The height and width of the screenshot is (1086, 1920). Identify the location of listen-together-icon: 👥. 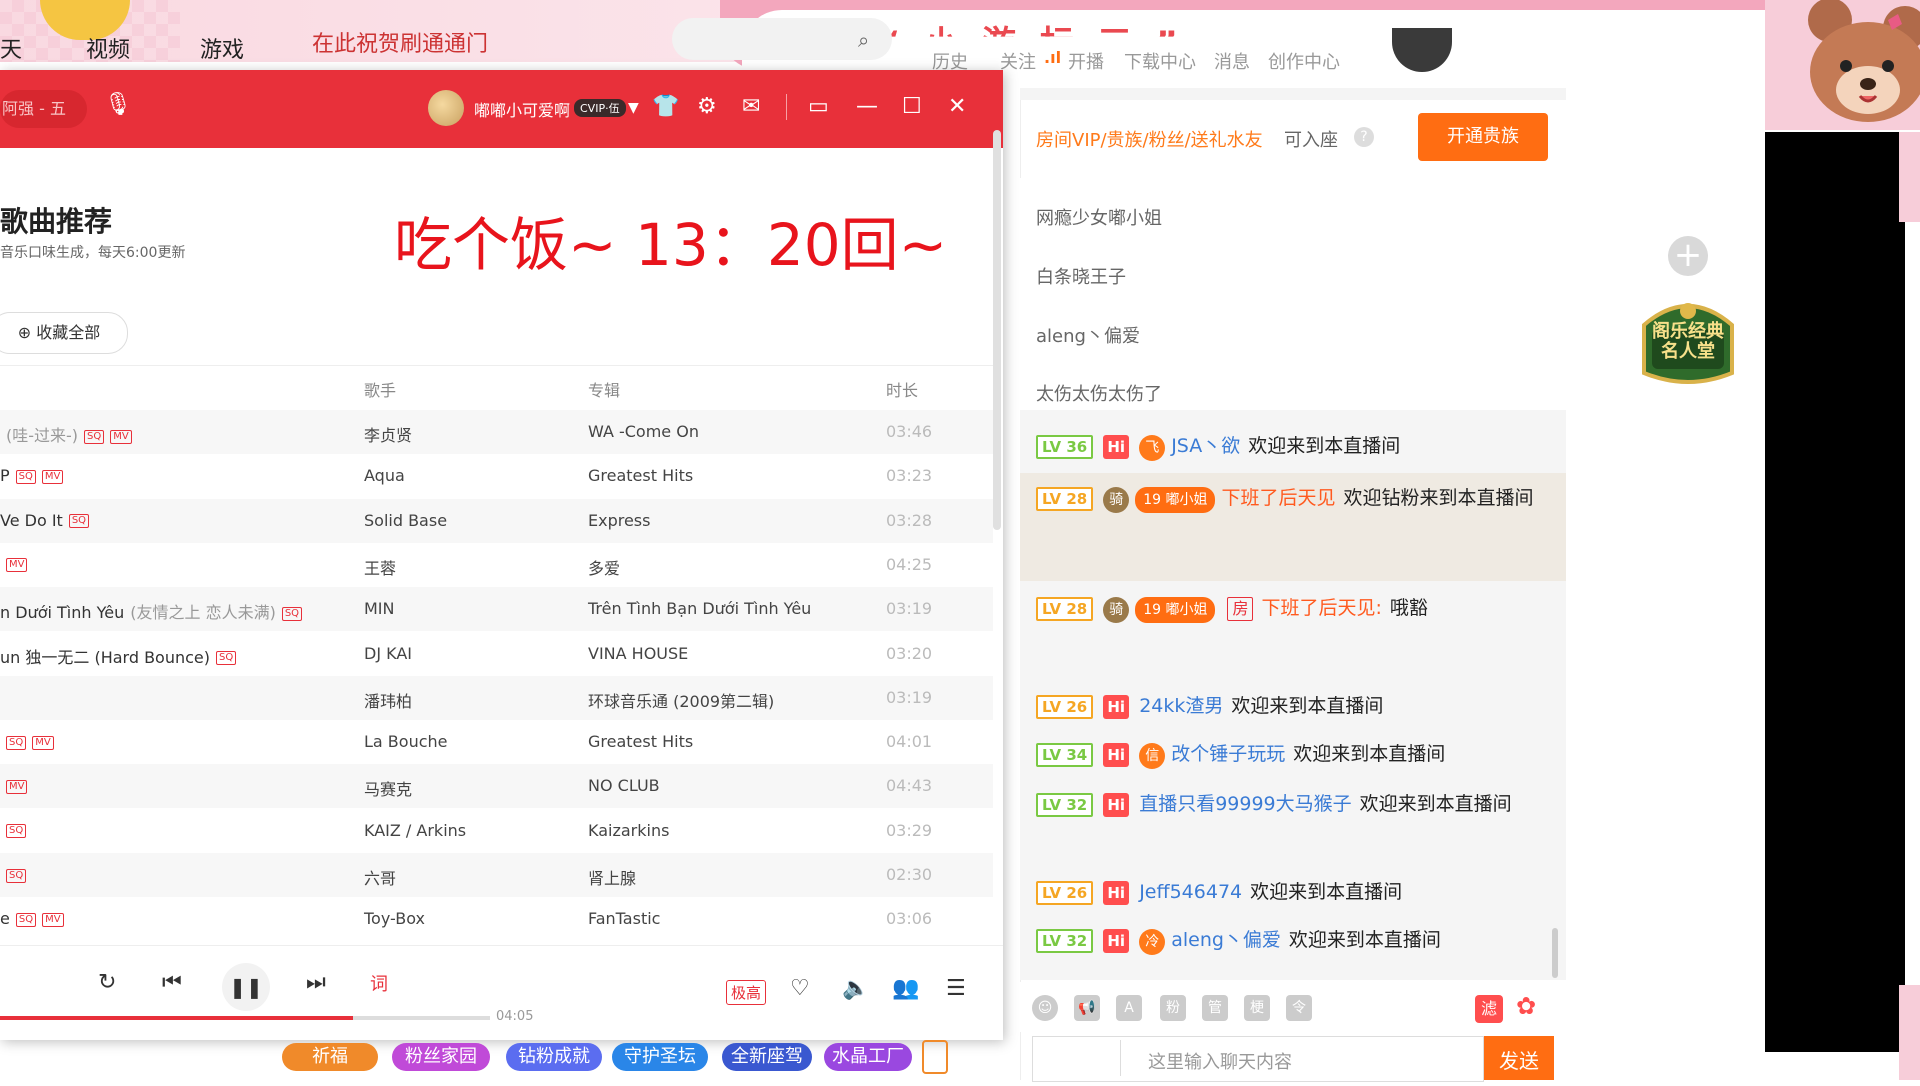
(905, 988).